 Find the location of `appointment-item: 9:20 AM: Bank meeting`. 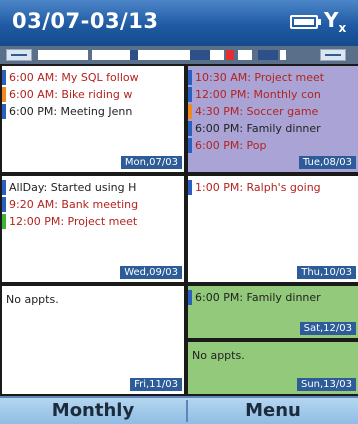

appointment-item: 9:20 AM: Bank meeting is located at coordinates (93, 204).